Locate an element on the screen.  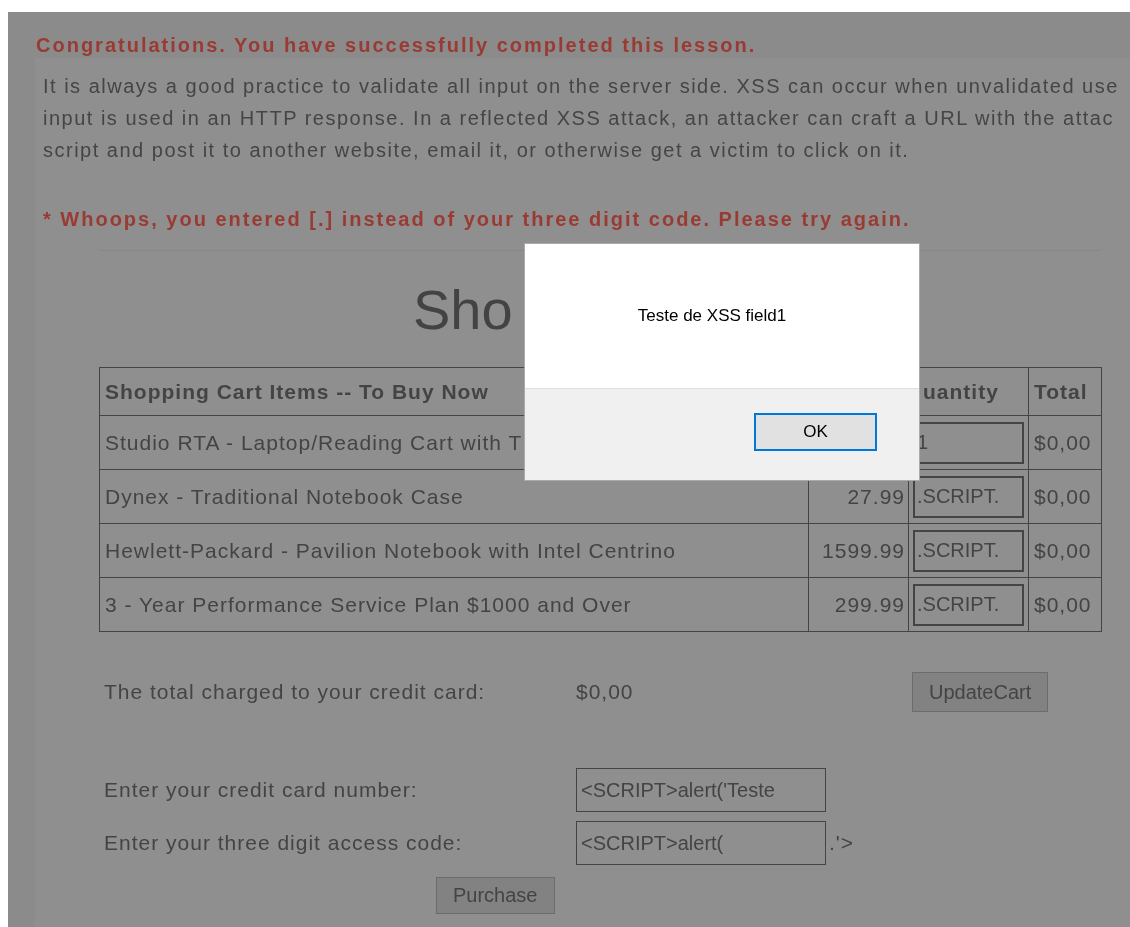
total-value: $0,00 is located at coordinates (605, 692).